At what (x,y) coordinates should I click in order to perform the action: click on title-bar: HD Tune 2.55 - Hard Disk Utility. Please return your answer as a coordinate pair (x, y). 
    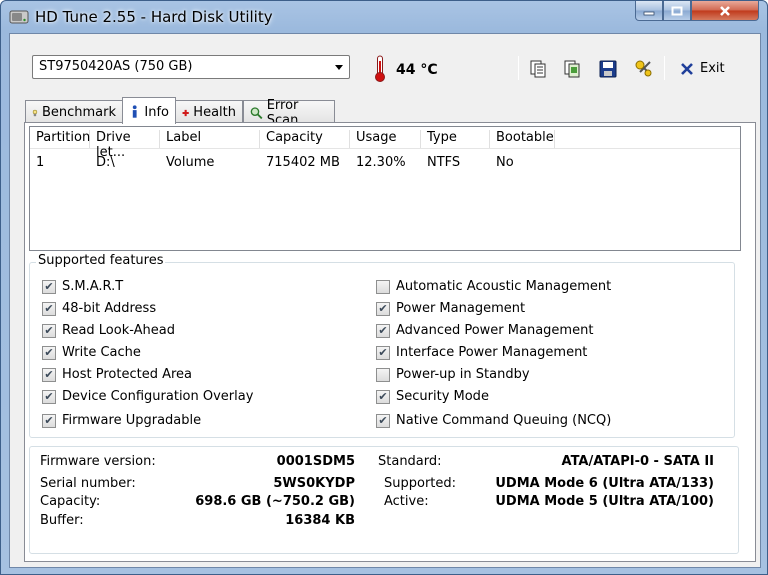
    Looking at the image, I should click on (384, 17).